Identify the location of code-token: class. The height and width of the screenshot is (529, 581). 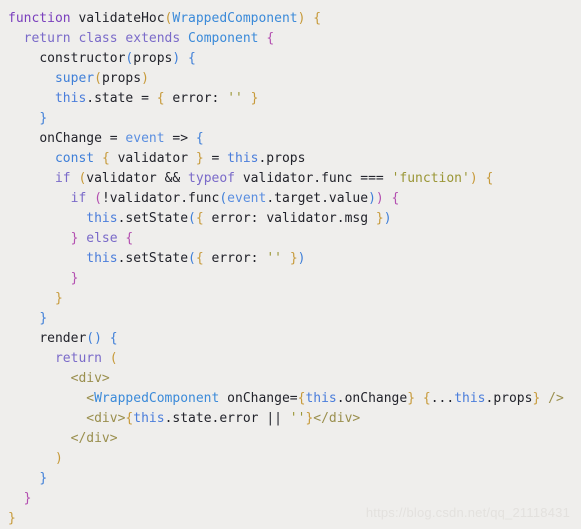
(98, 38).